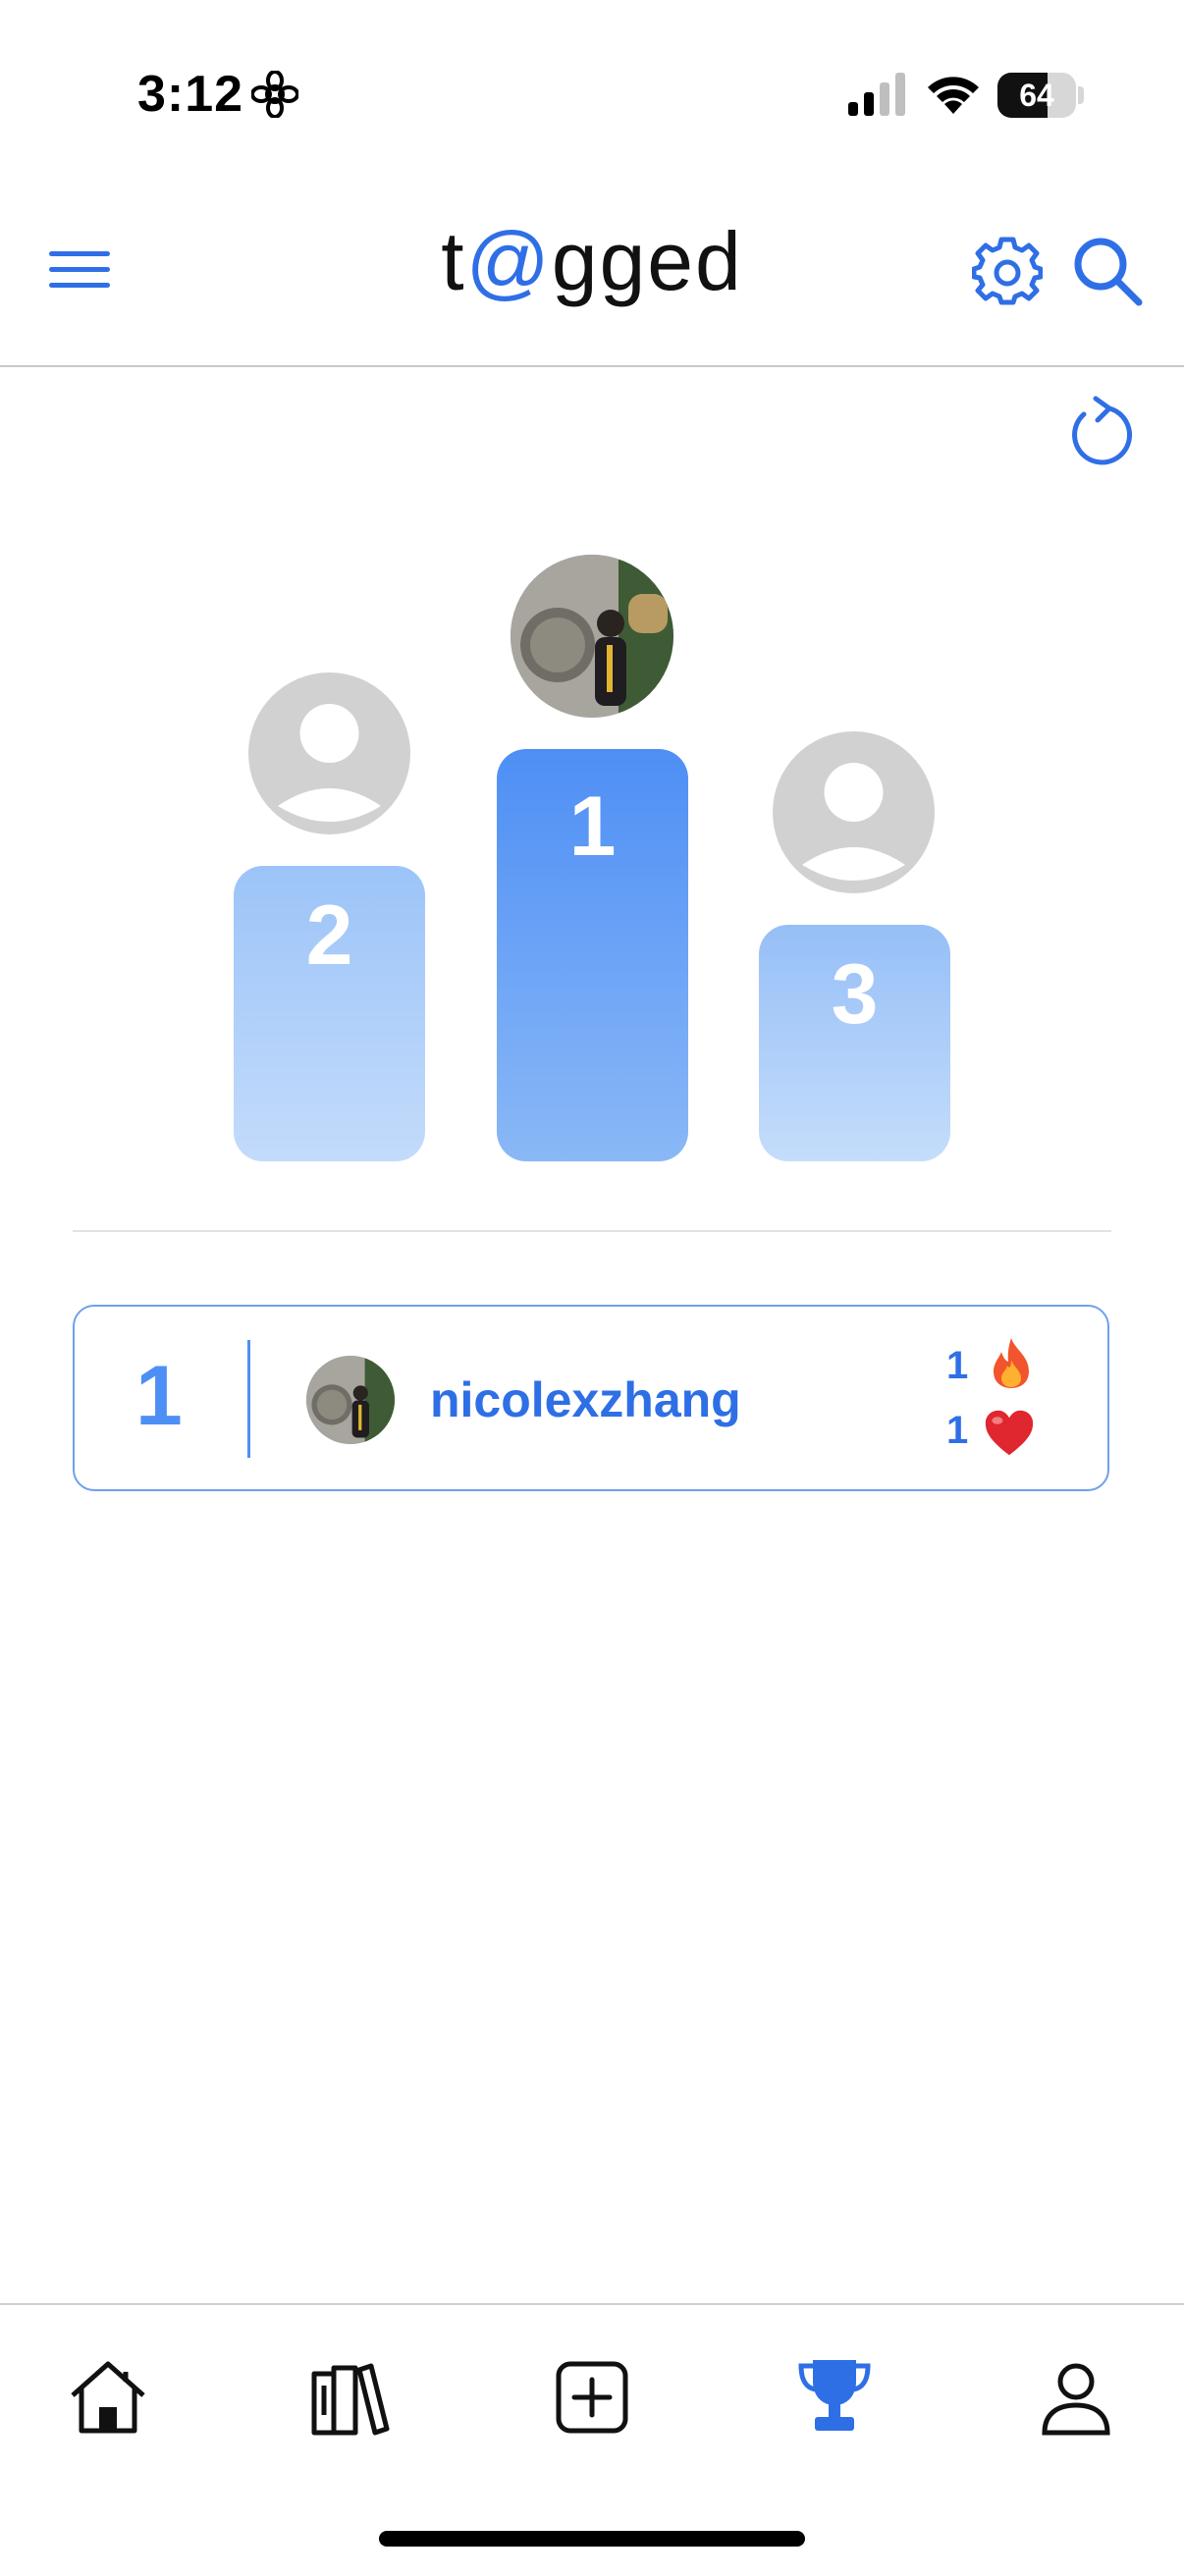 The width and height of the screenshot is (1184, 2576). Describe the element at coordinates (1107, 271) in the screenshot. I see `search-icon` at that location.